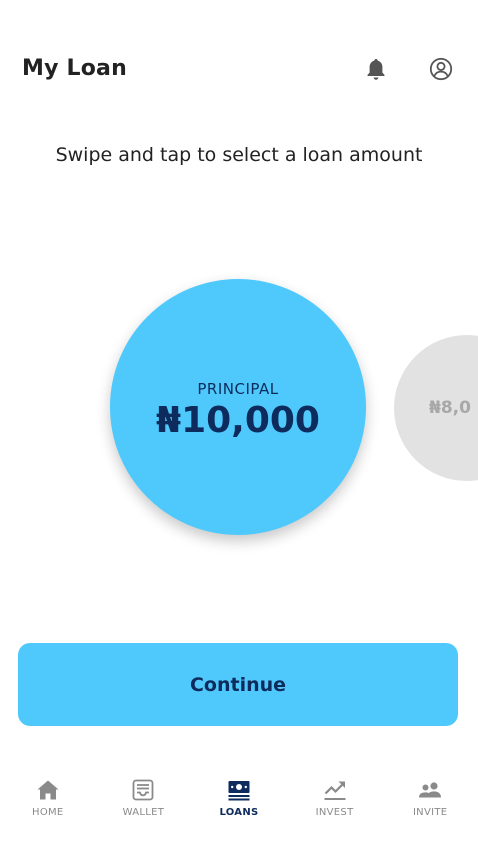 This screenshot has width=478, height=844. What do you see at coordinates (144, 806) in the screenshot?
I see `nav-item-wallet: WALLET` at bounding box center [144, 806].